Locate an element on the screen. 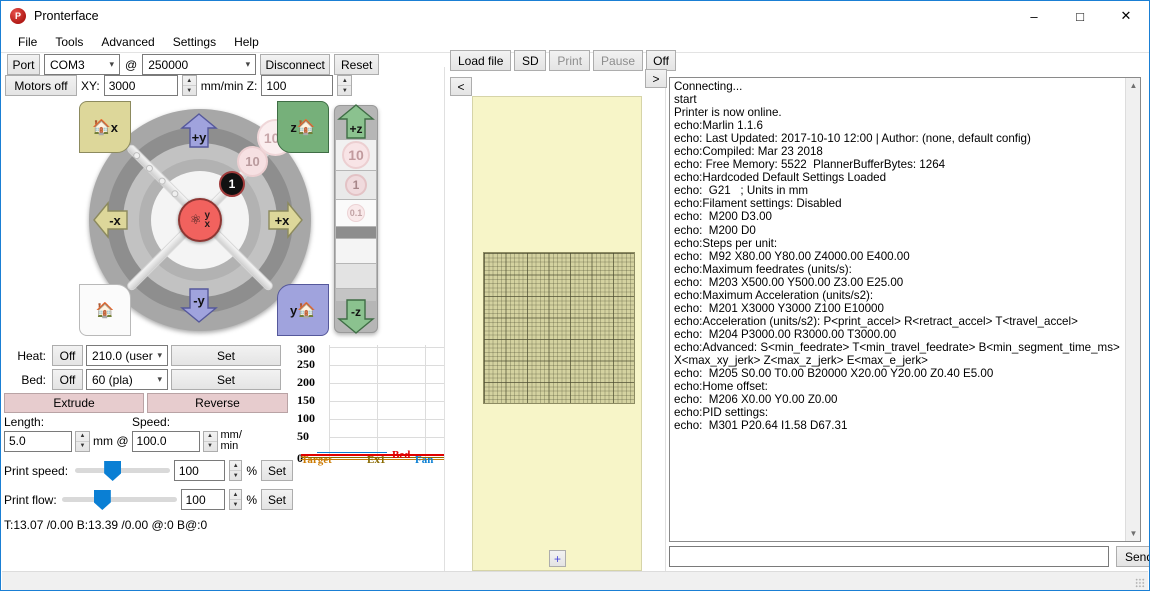 This screenshot has height=591, width=1150. extrude-speed-stepper: ▲ ▼ is located at coordinates (210, 441).